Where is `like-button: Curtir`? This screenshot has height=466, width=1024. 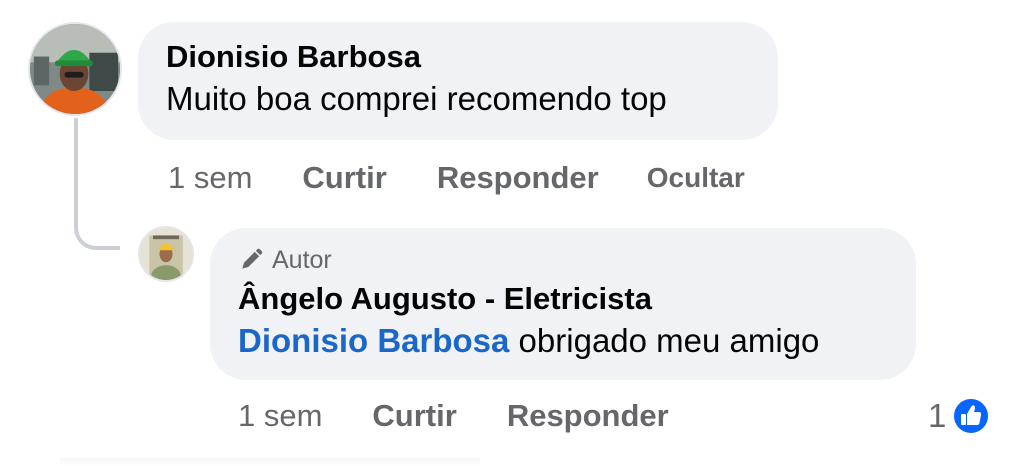
like-button: Curtir is located at coordinates (344, 178).